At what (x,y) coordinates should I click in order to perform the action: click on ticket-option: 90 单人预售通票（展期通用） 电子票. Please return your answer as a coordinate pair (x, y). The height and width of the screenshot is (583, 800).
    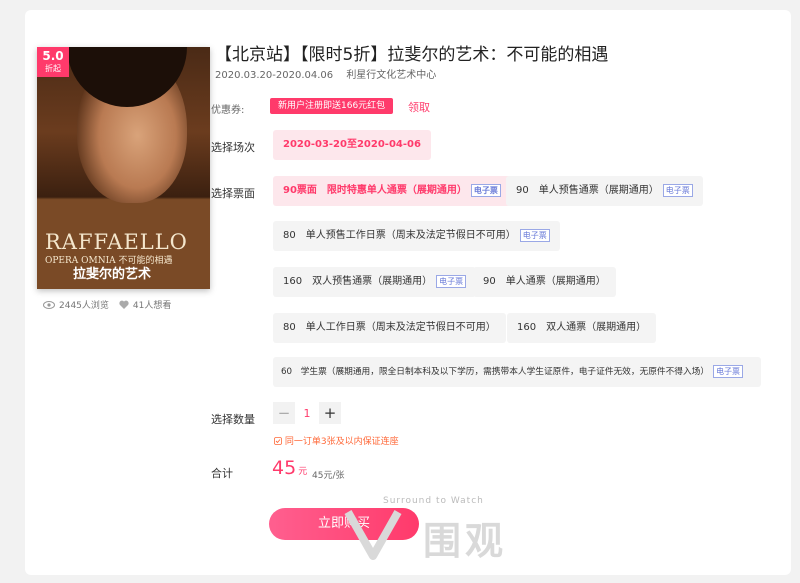
    Looking at the image, I should click on (604, 191).